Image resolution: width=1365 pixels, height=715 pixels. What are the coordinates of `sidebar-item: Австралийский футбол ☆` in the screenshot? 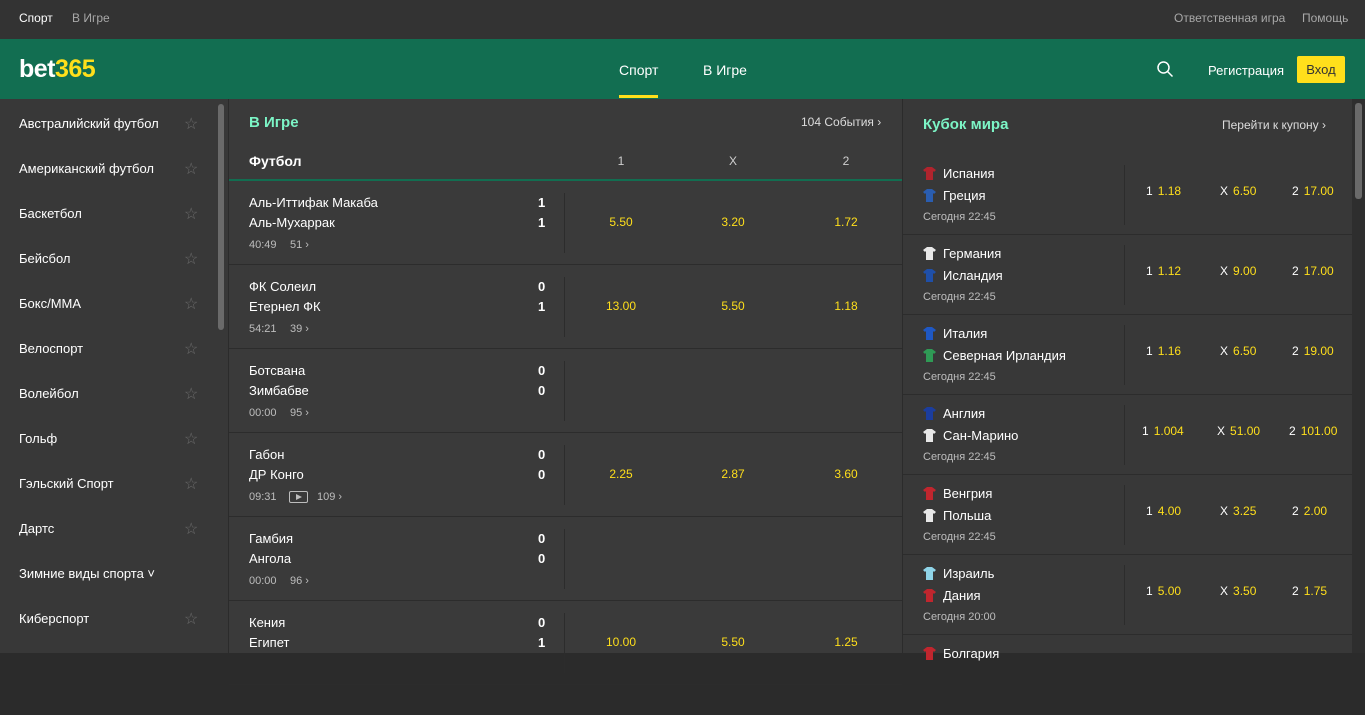 It's located at (114, 121).